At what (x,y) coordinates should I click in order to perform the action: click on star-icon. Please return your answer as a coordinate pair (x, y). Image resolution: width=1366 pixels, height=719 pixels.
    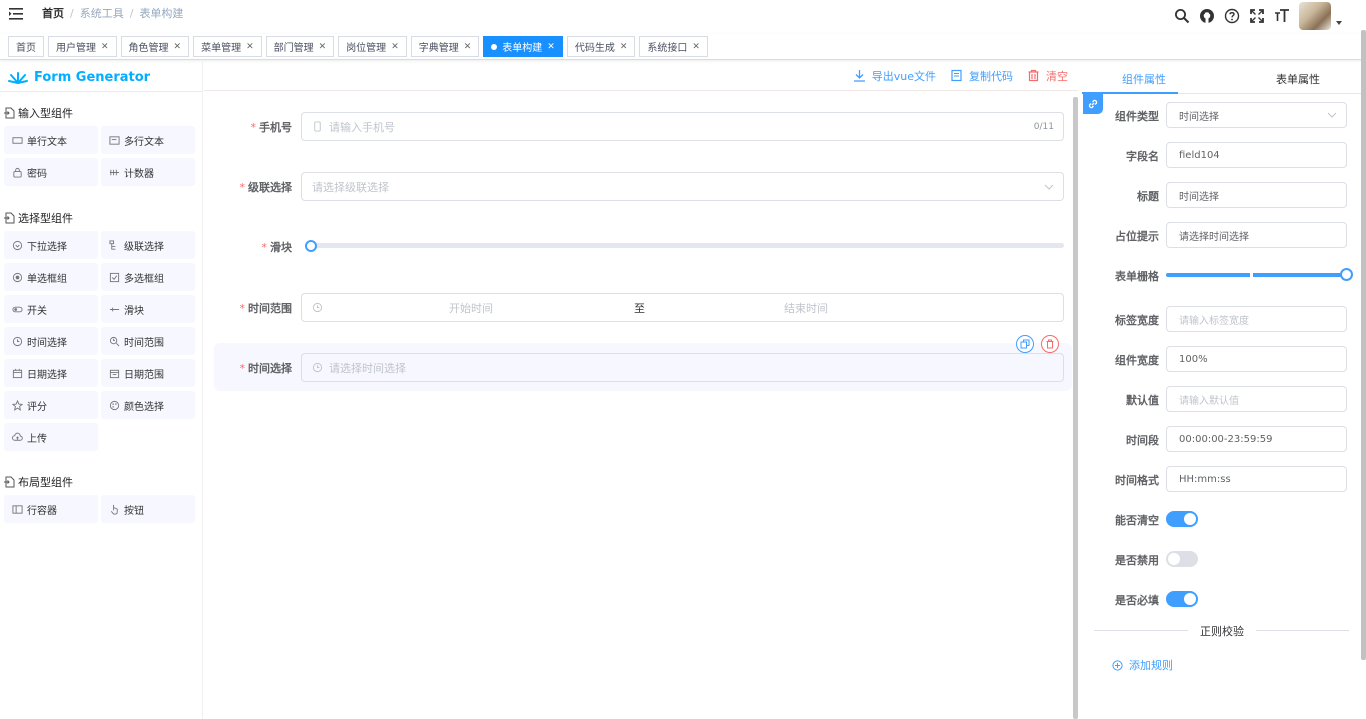
    Looking at the image, I should click on (17, 405).